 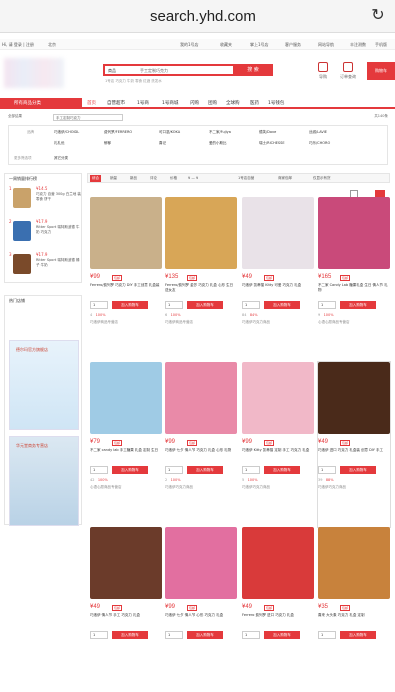 I want to click on nav-item-medicine: 医药, so click(x=254, y=103).